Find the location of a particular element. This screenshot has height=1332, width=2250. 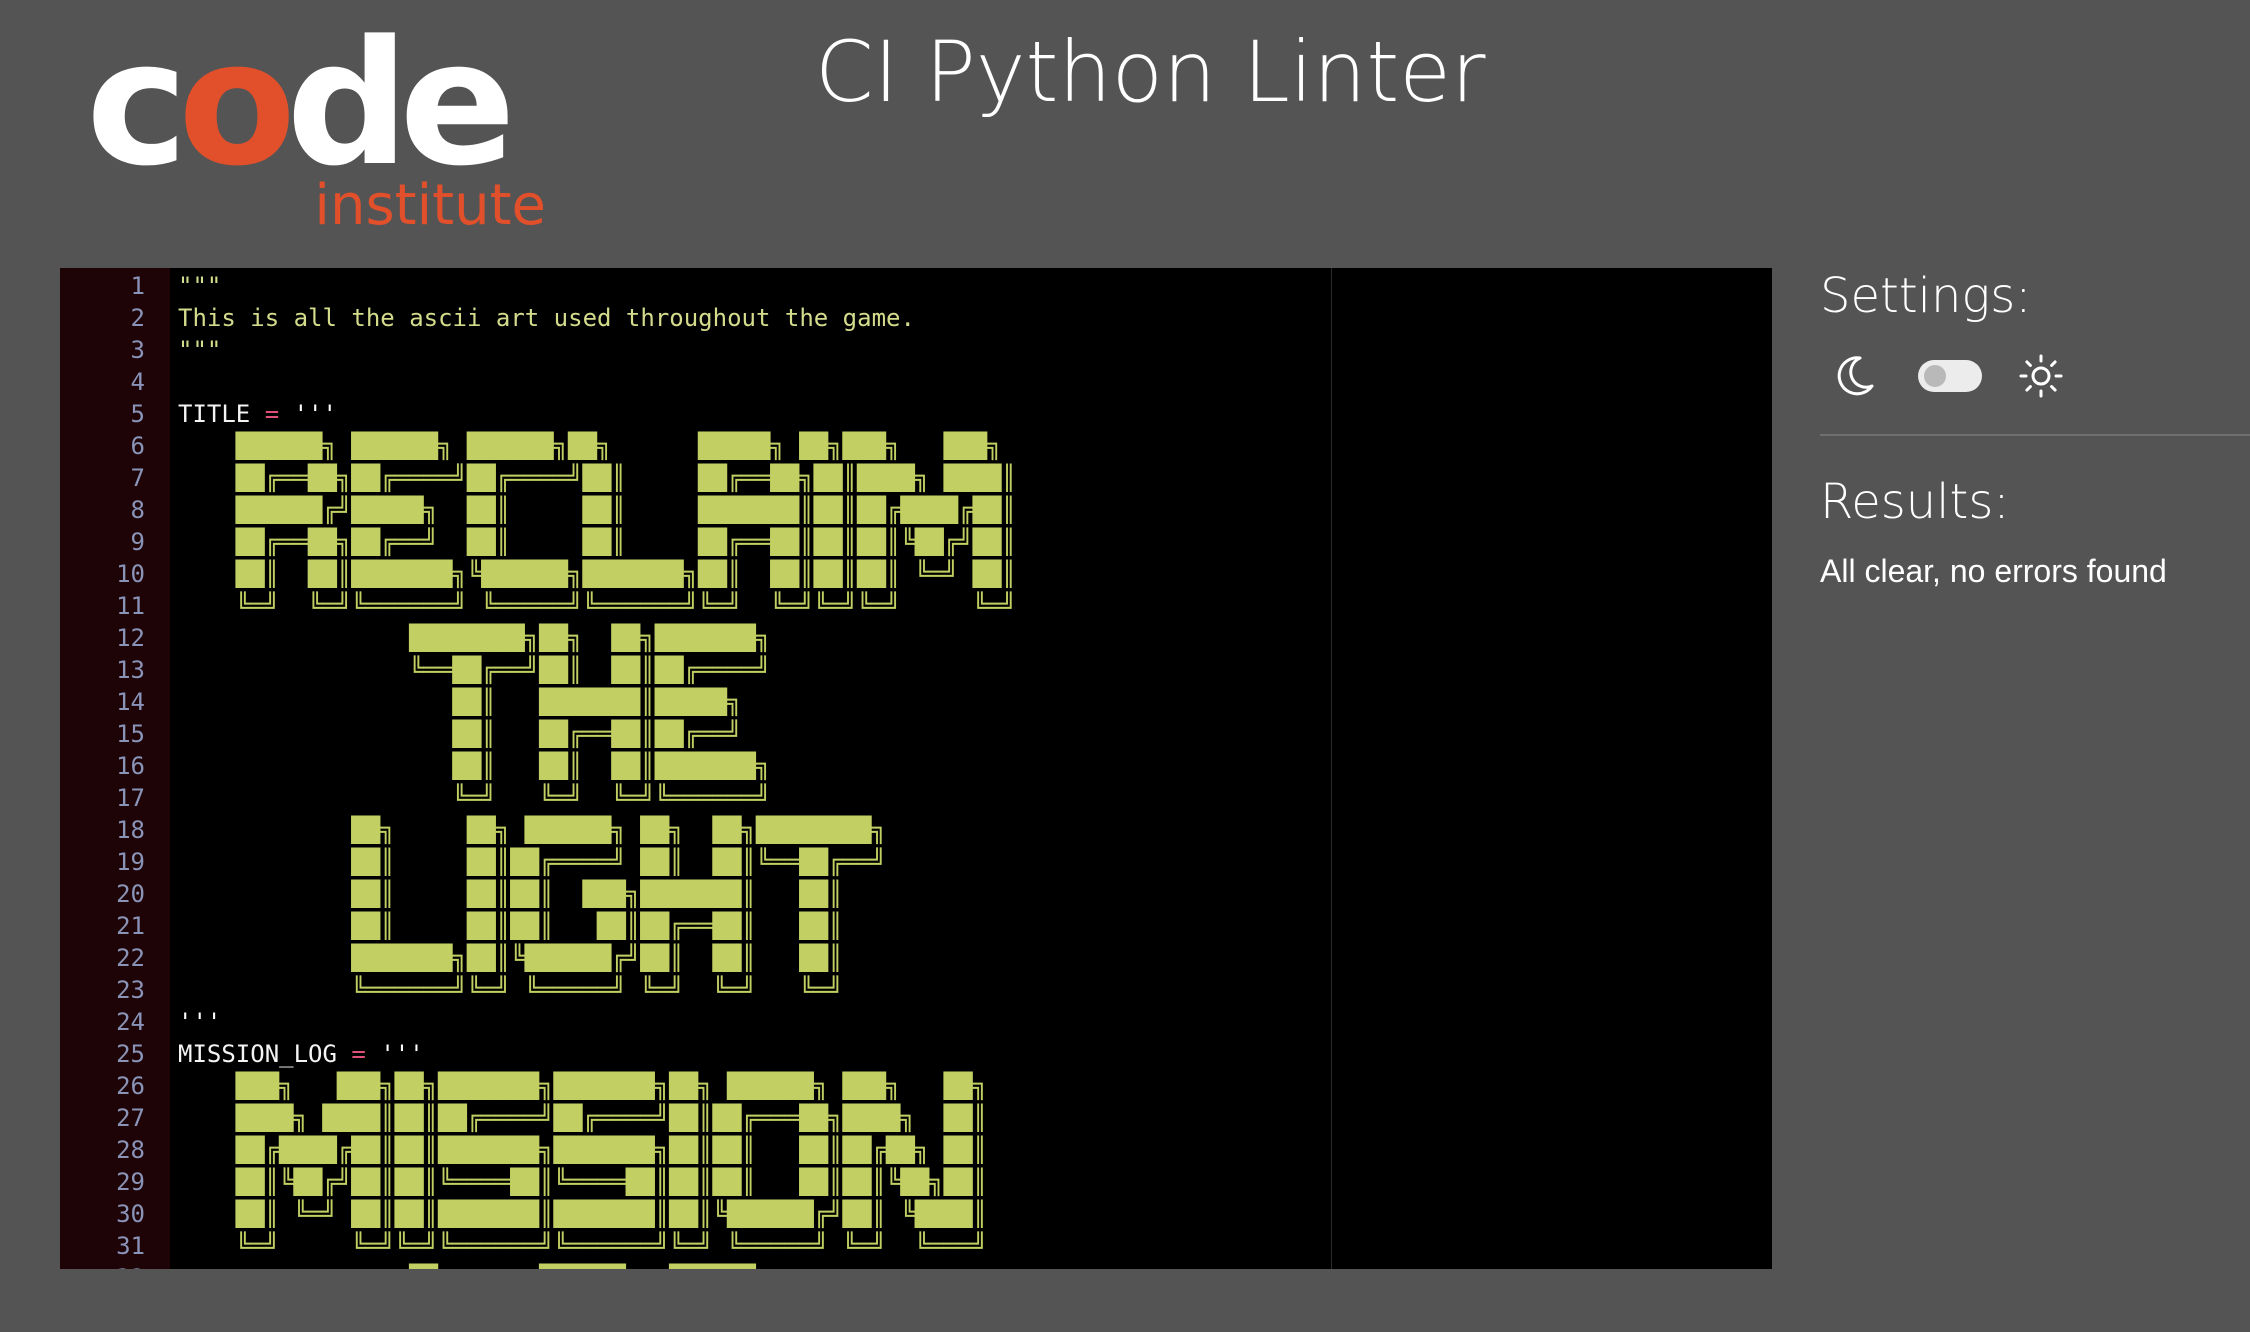

logo-wordmark: code is located at coordinates (301, 103).